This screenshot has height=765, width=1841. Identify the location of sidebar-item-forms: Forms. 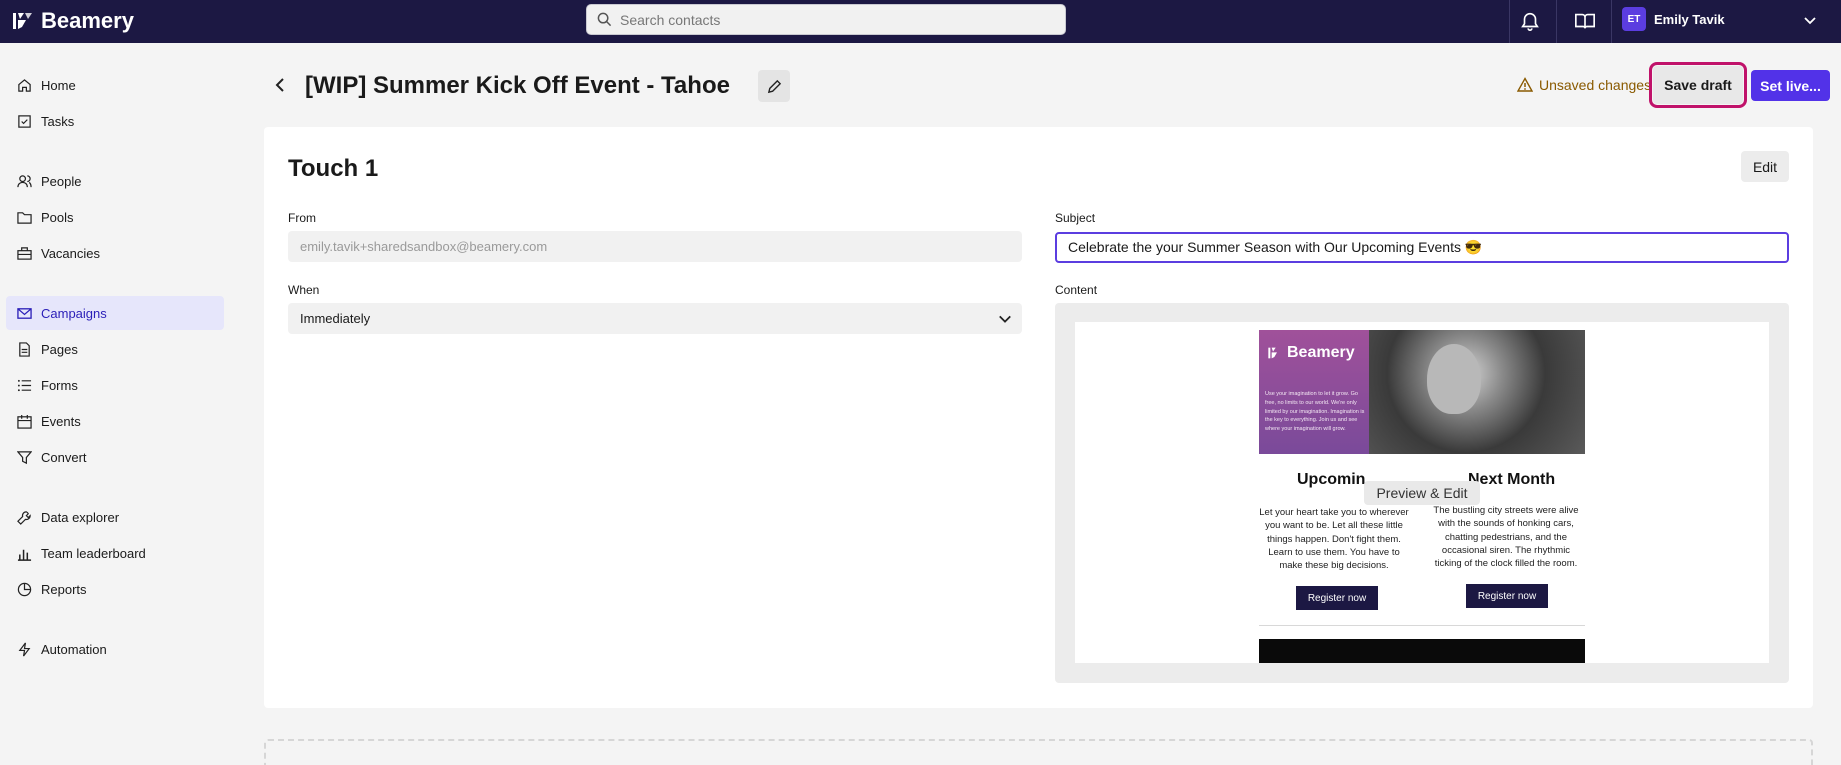
(115, 385).